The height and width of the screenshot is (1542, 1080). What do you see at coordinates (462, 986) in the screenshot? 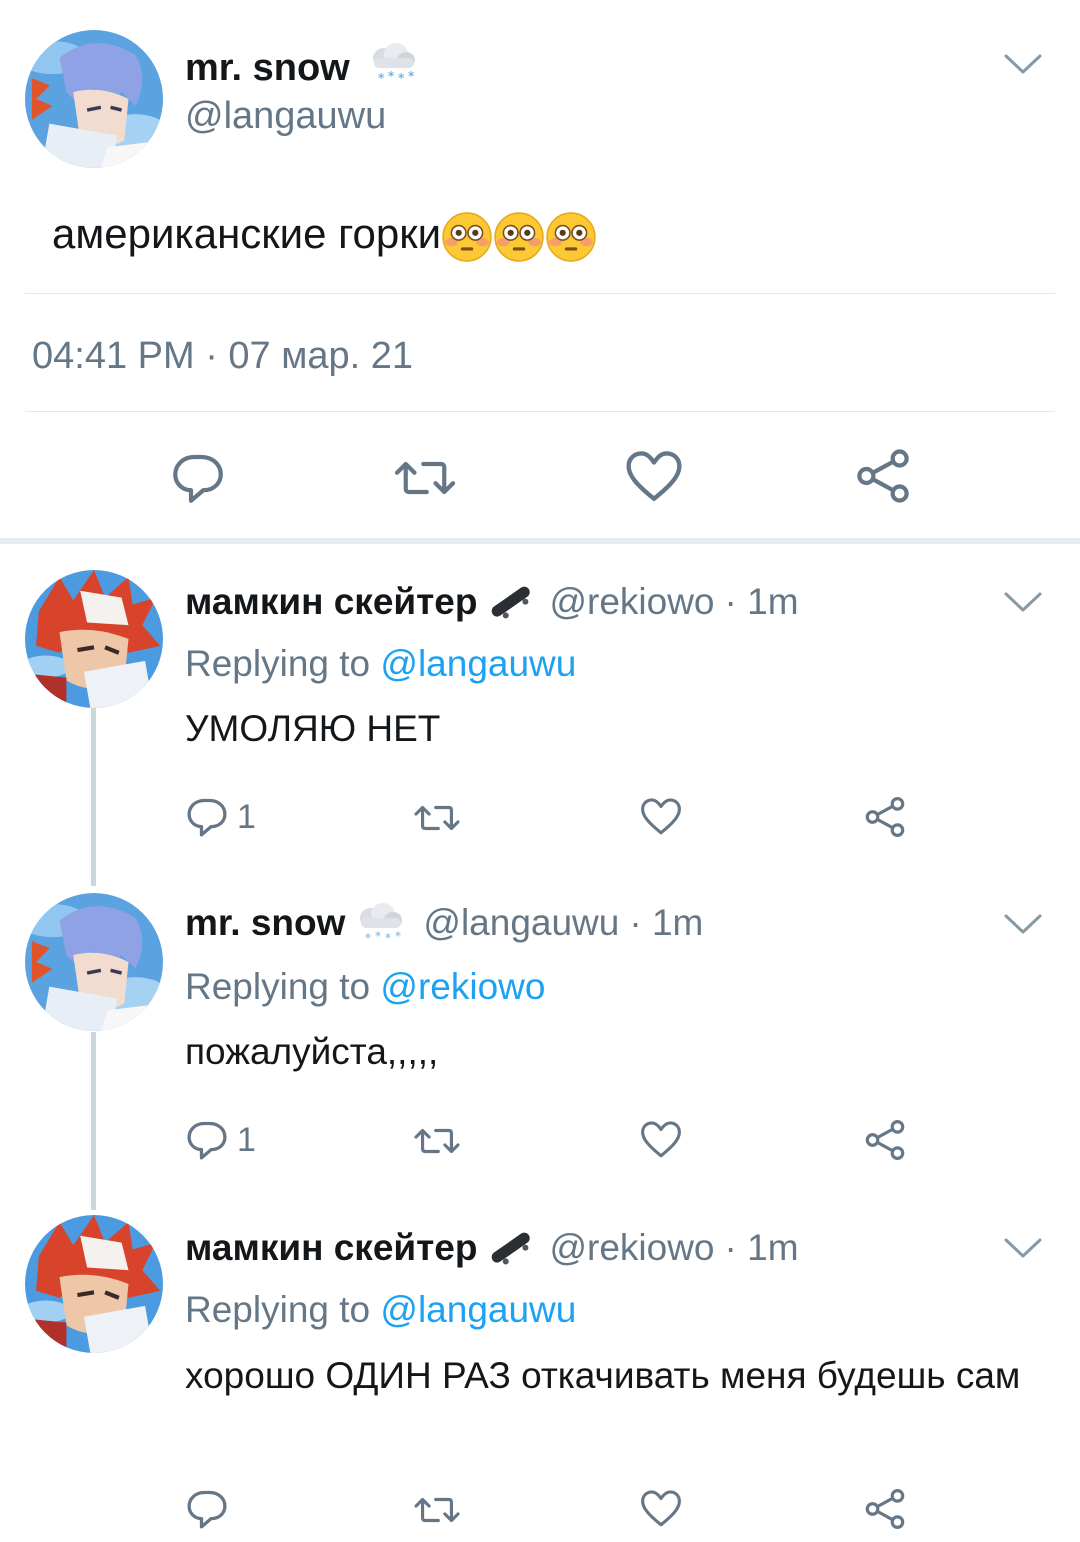
I see `mention-link: @rekiowo` at bounding box center [462, 986].